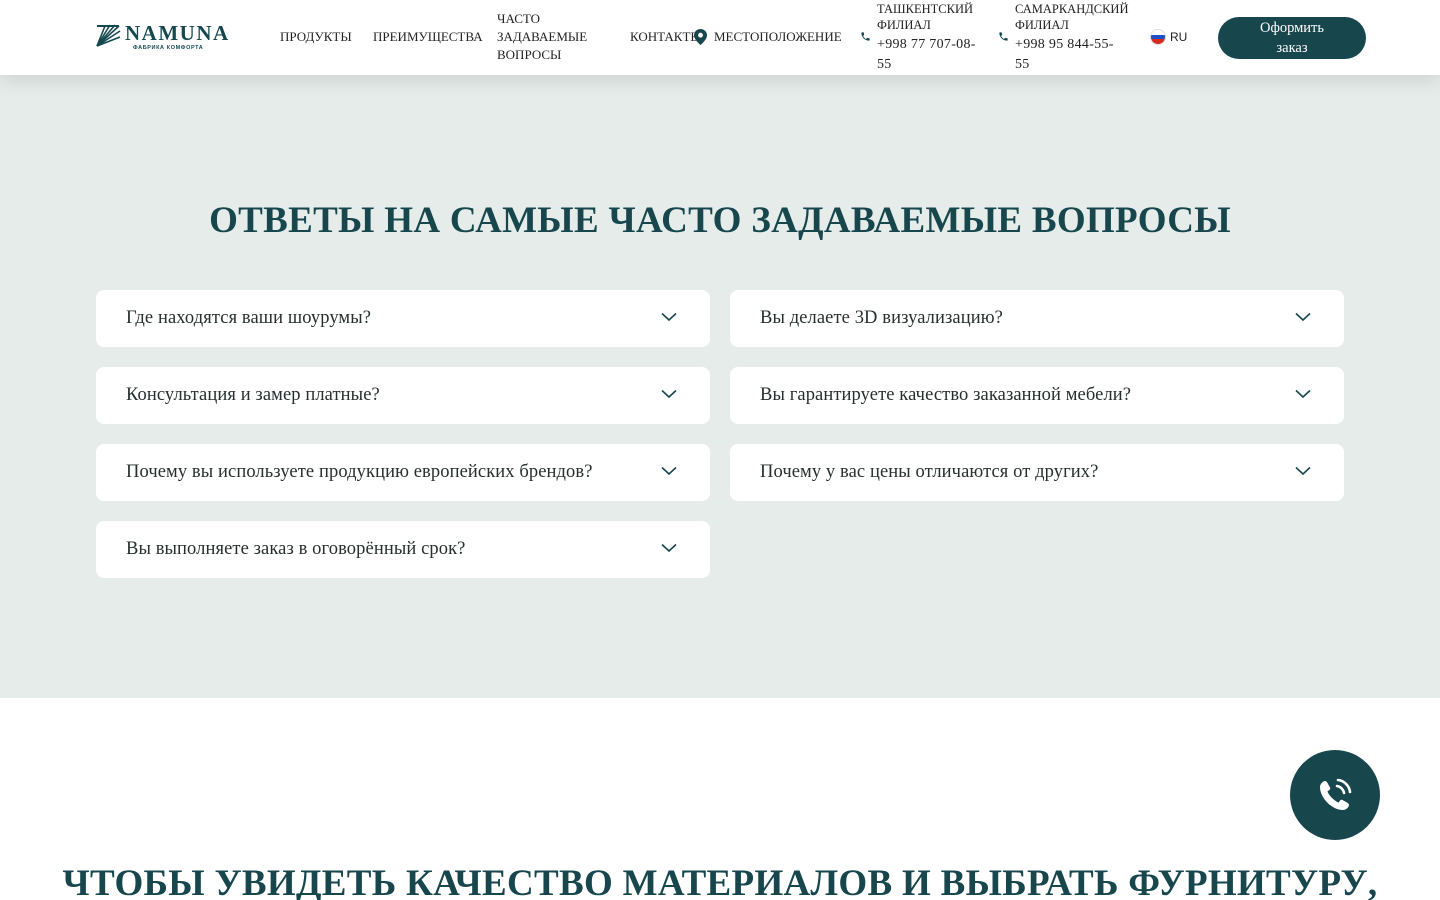  What do you see at coordinates (1072, 17) in the screenshot?
I see `phone-samarkand-label: САМАРКАНДСКИЙ ФИЛИАЛ` at bounding box center [1072, 17].